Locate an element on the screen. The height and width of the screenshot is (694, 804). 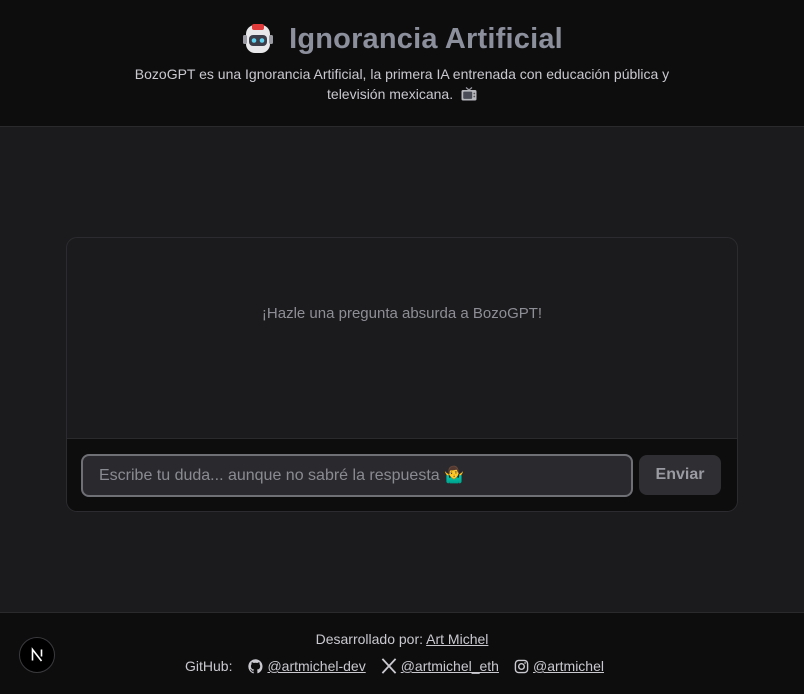
github-link-group: @artmichel-dev is located at coordinates (307, 666).